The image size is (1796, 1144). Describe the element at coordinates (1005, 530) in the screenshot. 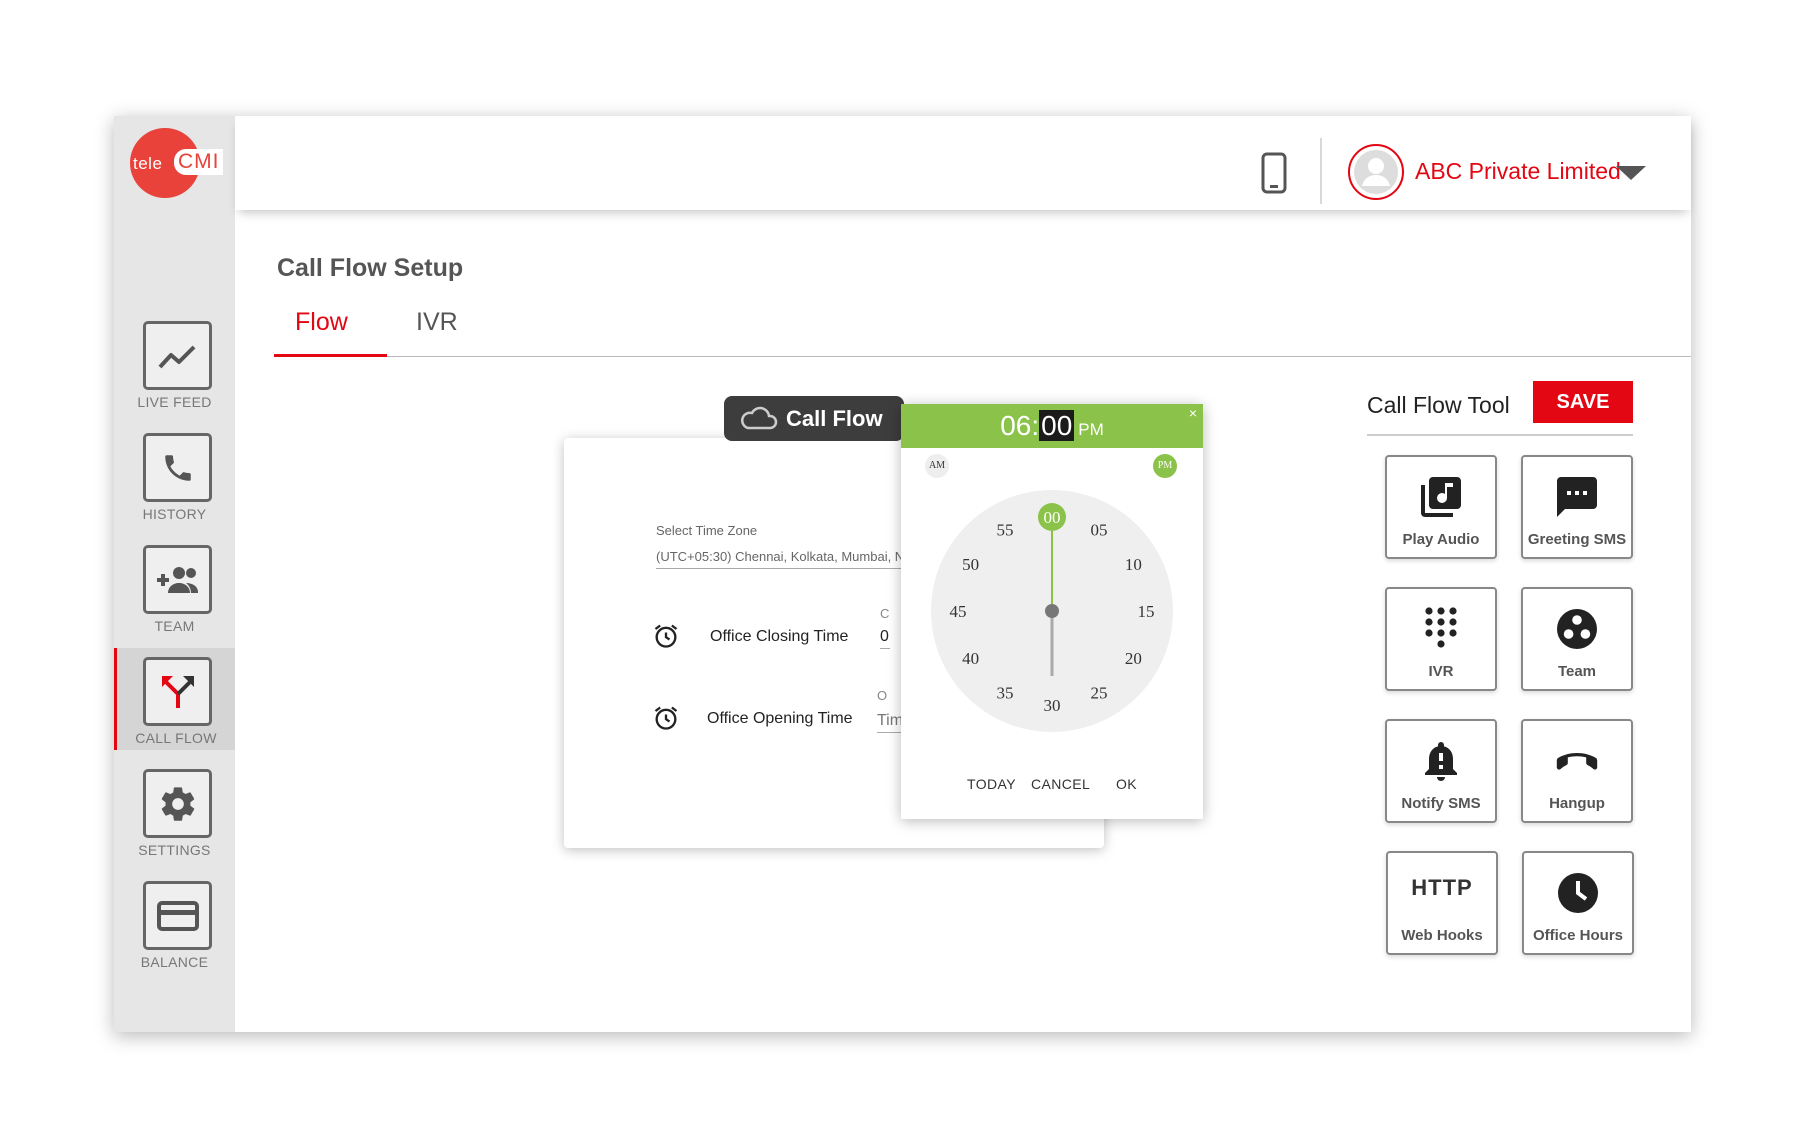

I see `dial-number-55: 55` at that location.